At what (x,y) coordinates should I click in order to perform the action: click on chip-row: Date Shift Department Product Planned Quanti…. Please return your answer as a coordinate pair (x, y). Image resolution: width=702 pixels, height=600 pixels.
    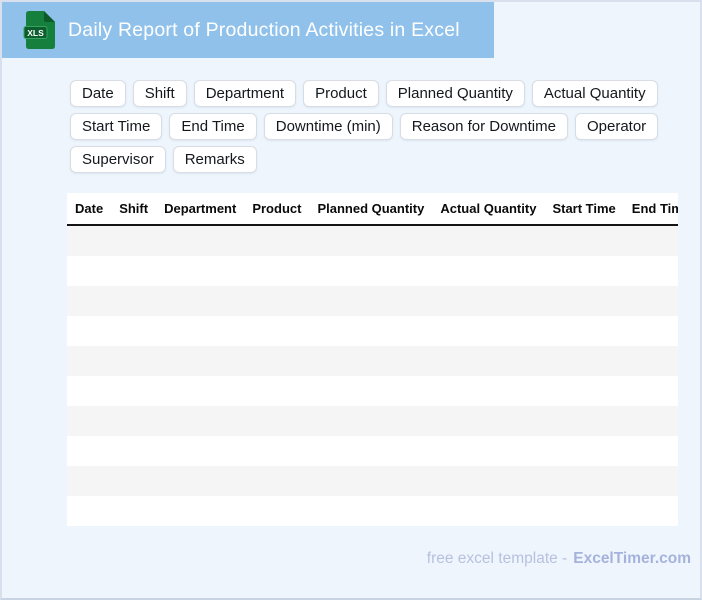
    Looking at the image, I should click on (364, 93).